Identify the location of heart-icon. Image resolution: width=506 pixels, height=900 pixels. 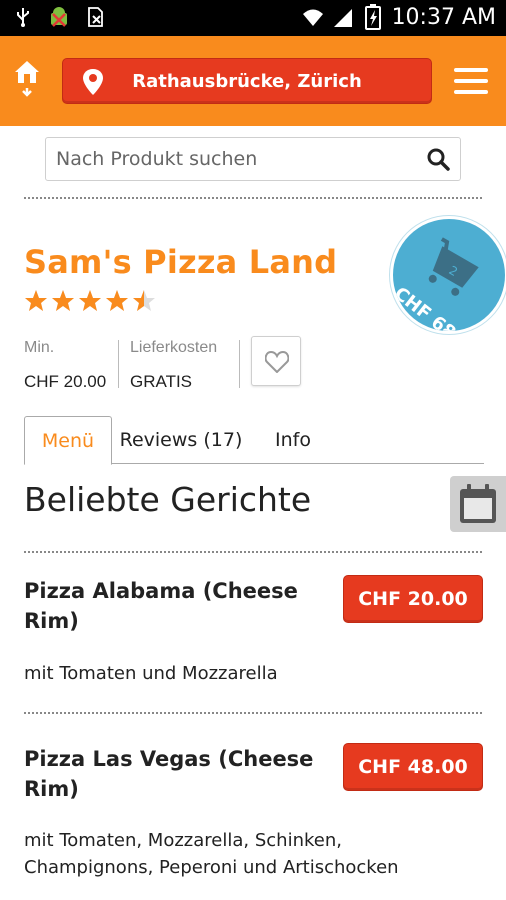
(277, 362).